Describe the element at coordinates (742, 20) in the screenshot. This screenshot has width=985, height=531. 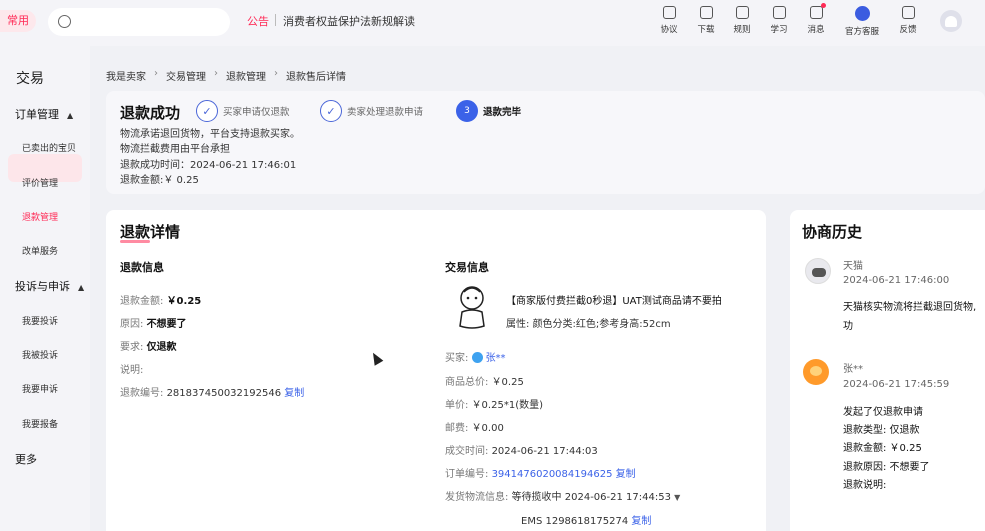
I see `toolbar-rules: 规则` at that location.